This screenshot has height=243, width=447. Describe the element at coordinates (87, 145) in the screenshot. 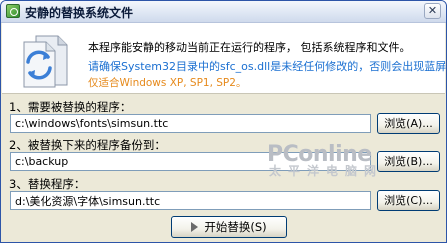

I see `backup-label: 2、被替换下来的程序备份到：` at that location.